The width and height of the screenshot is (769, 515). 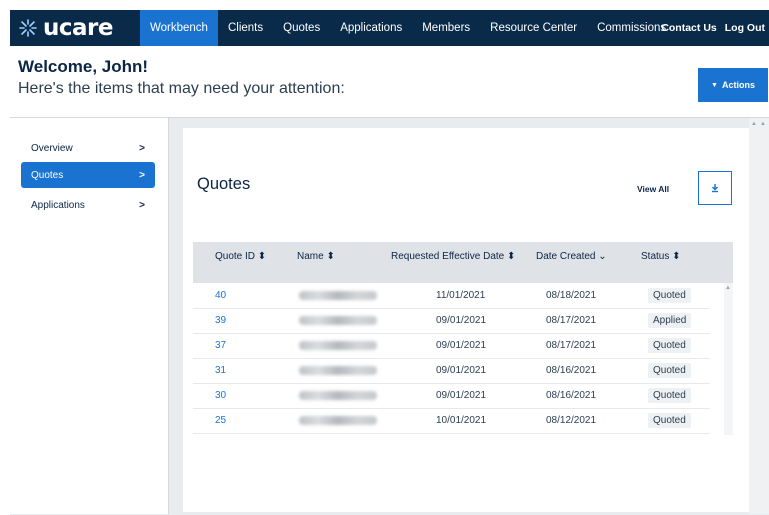 What do you see at coordinates (653, 189) in the screenshot?
I see `view-all-link: View All` at bounding box center [653, 189].